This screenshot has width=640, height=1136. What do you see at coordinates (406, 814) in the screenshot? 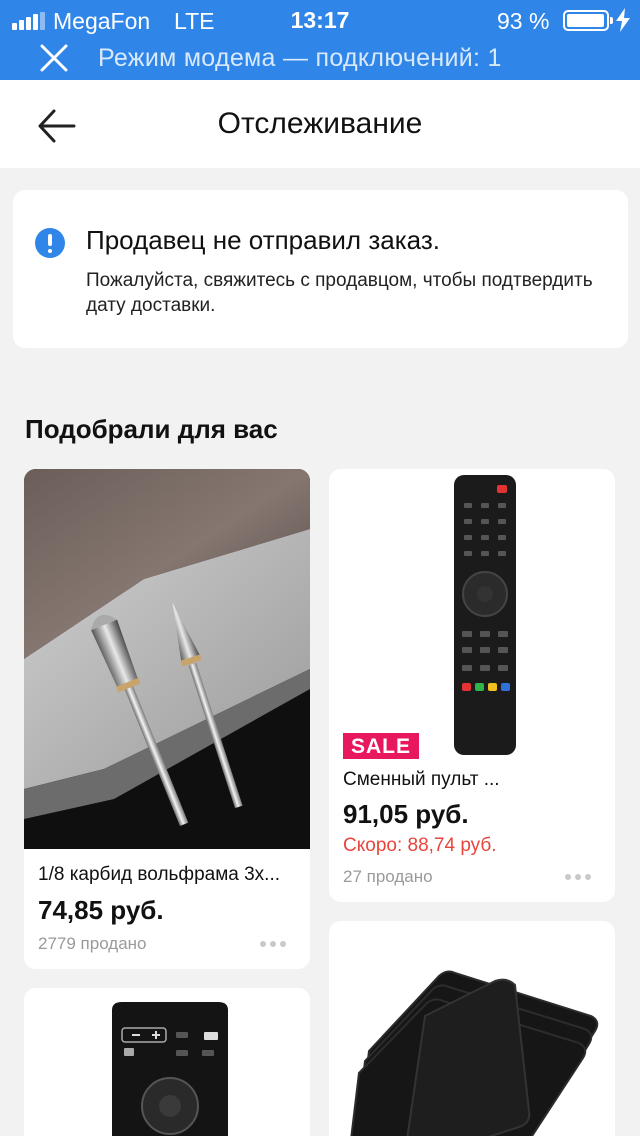
I see `product-price: 91,05 руб.` at bounding box center [406, 814].